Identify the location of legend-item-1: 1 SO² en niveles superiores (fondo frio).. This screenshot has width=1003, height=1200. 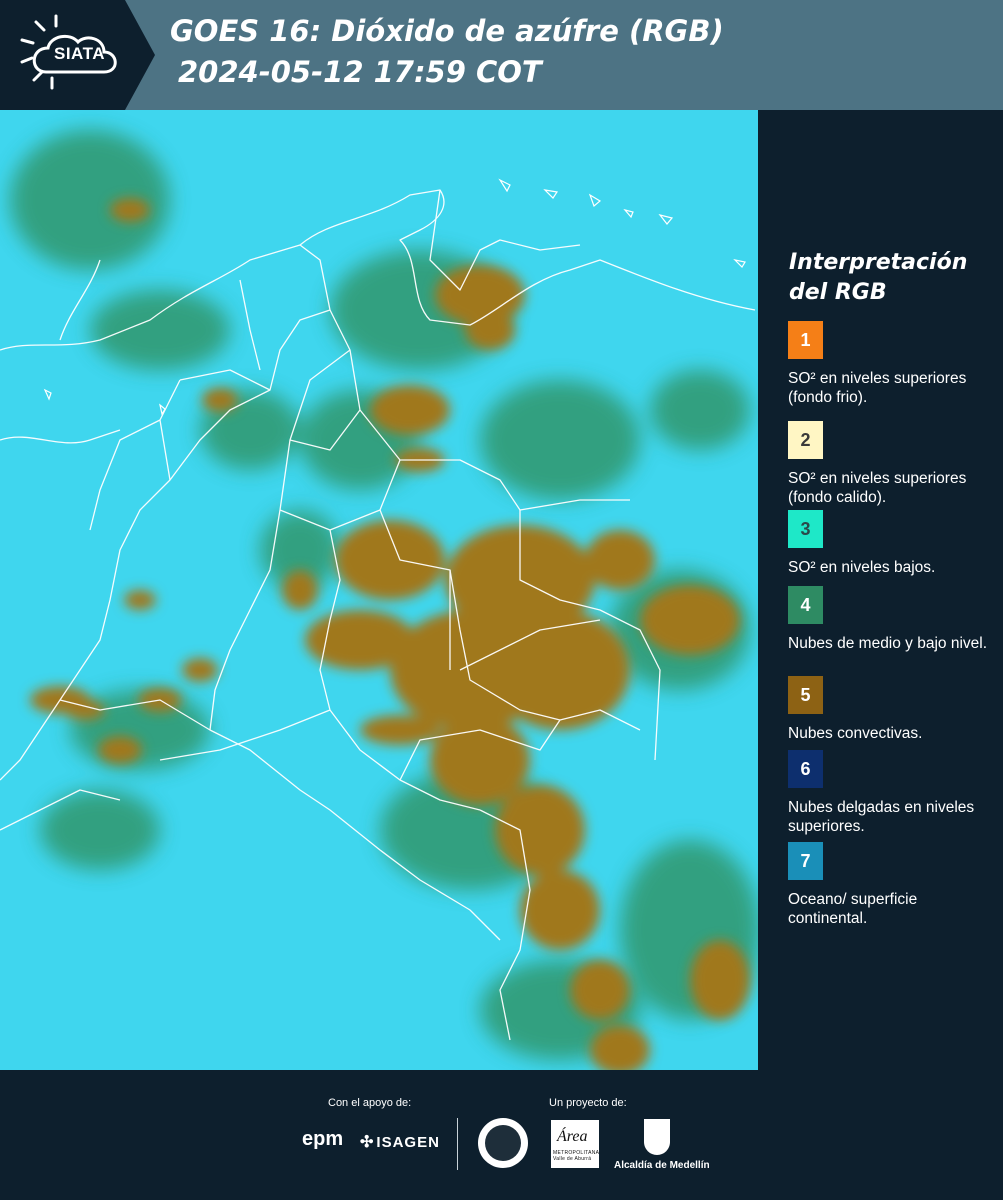
(888, 364).